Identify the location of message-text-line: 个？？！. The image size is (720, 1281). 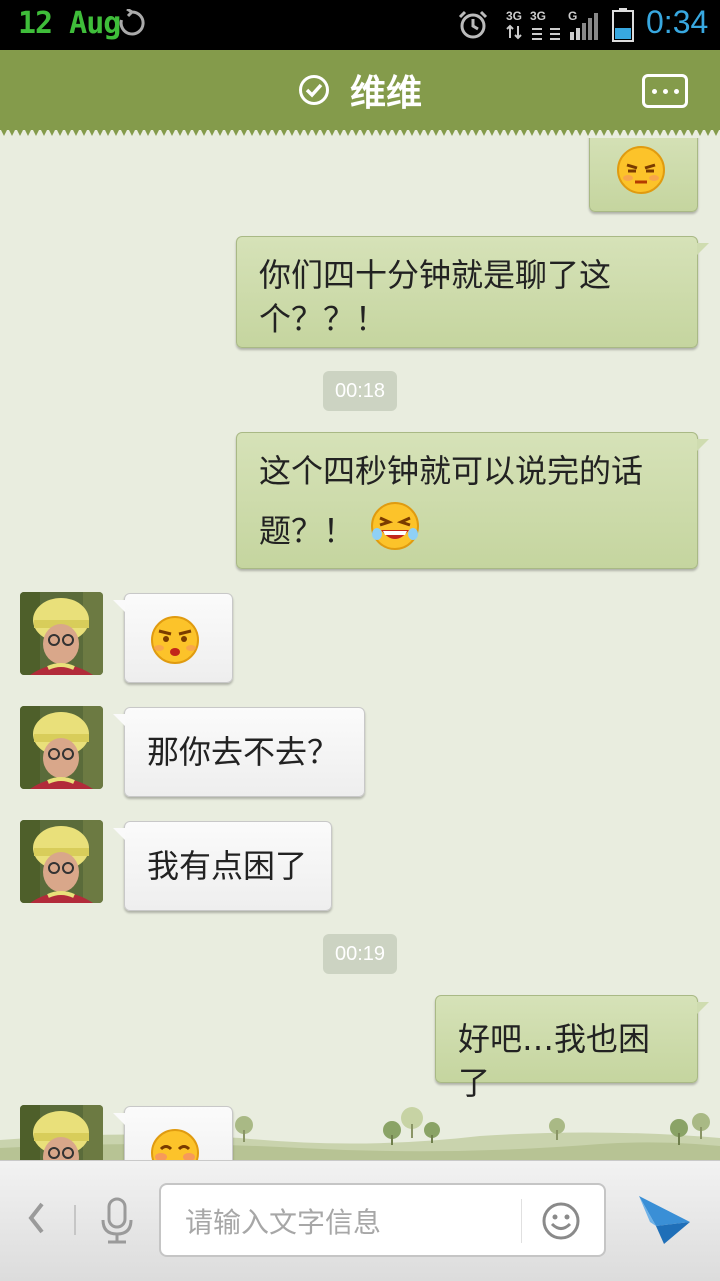
(323, 319).